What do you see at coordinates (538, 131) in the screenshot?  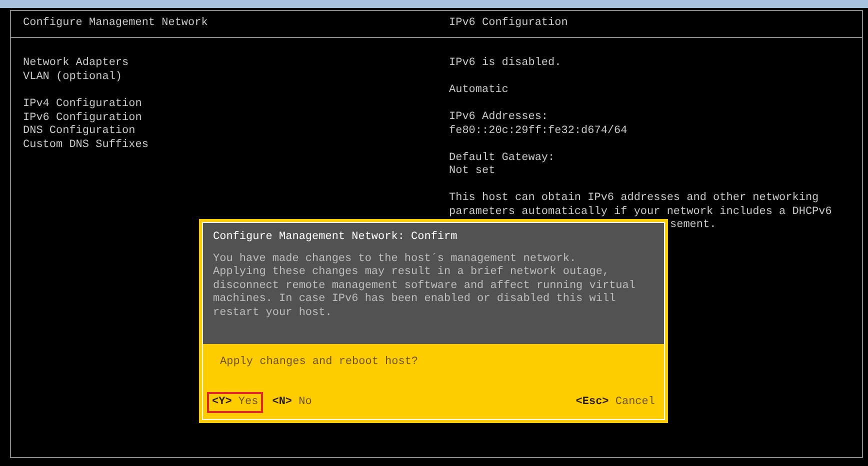 I see `info-text: fe80::20c:29ff:fe32:d674/64` at bounding box center [538, 131].